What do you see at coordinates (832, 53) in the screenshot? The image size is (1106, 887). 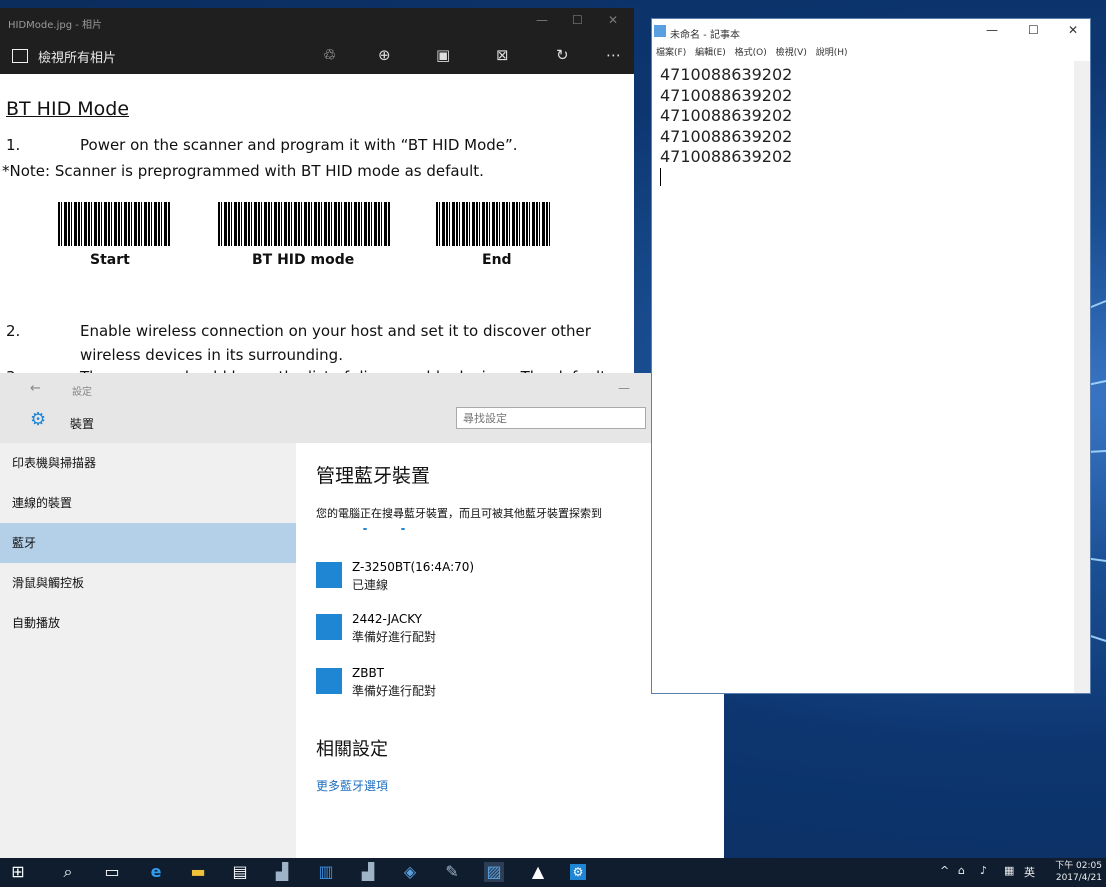 I see `menu-help: 說明(H)` at bounding box center [832, 53].